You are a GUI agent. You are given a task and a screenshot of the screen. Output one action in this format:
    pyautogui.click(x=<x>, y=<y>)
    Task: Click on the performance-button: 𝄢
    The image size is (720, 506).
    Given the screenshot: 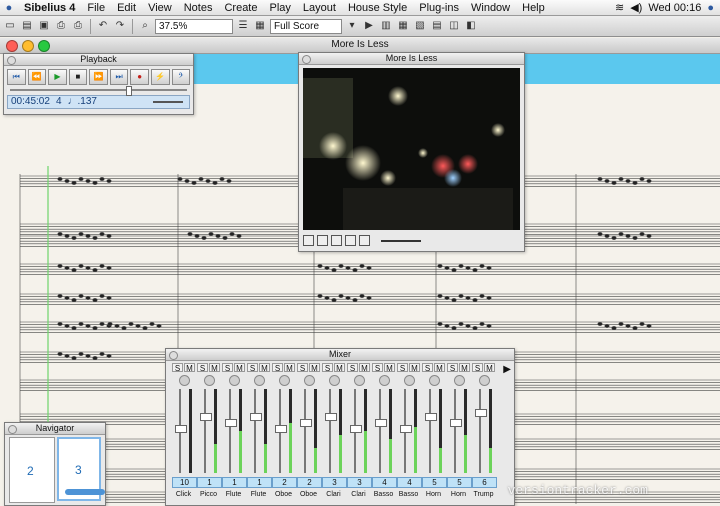 What is the action you would take?
    pyautogui.click(x=181, y=77)
    